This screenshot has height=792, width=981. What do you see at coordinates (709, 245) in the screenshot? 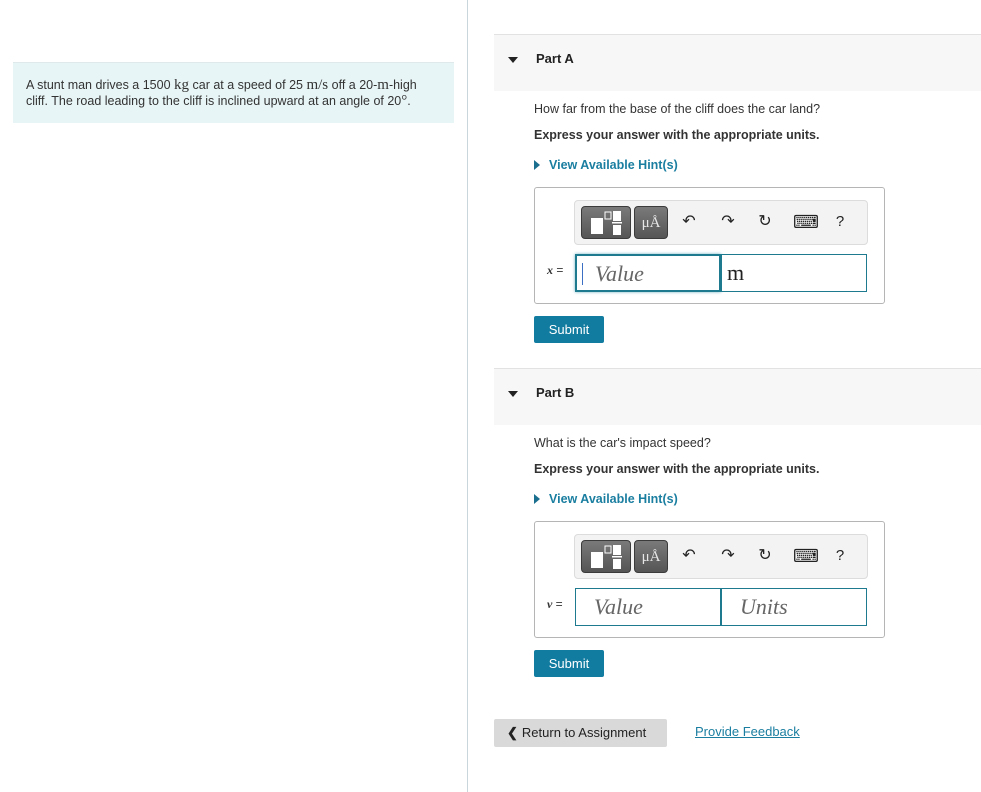
I see `part-a-answer-box: μÅ ↶ ↷ ↻ ⌨ ? x = Value m` at bounding box center [709, 245].